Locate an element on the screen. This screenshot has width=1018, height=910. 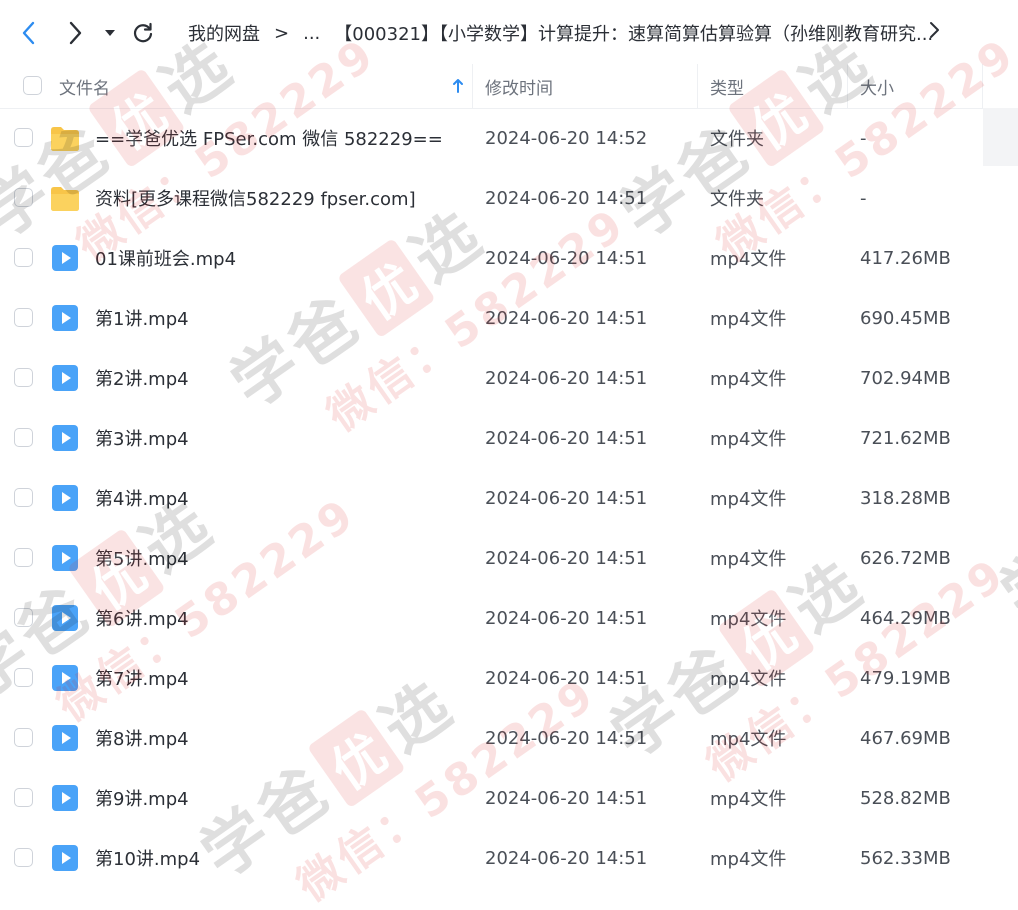
back-button is located at coordinates (29, 33).